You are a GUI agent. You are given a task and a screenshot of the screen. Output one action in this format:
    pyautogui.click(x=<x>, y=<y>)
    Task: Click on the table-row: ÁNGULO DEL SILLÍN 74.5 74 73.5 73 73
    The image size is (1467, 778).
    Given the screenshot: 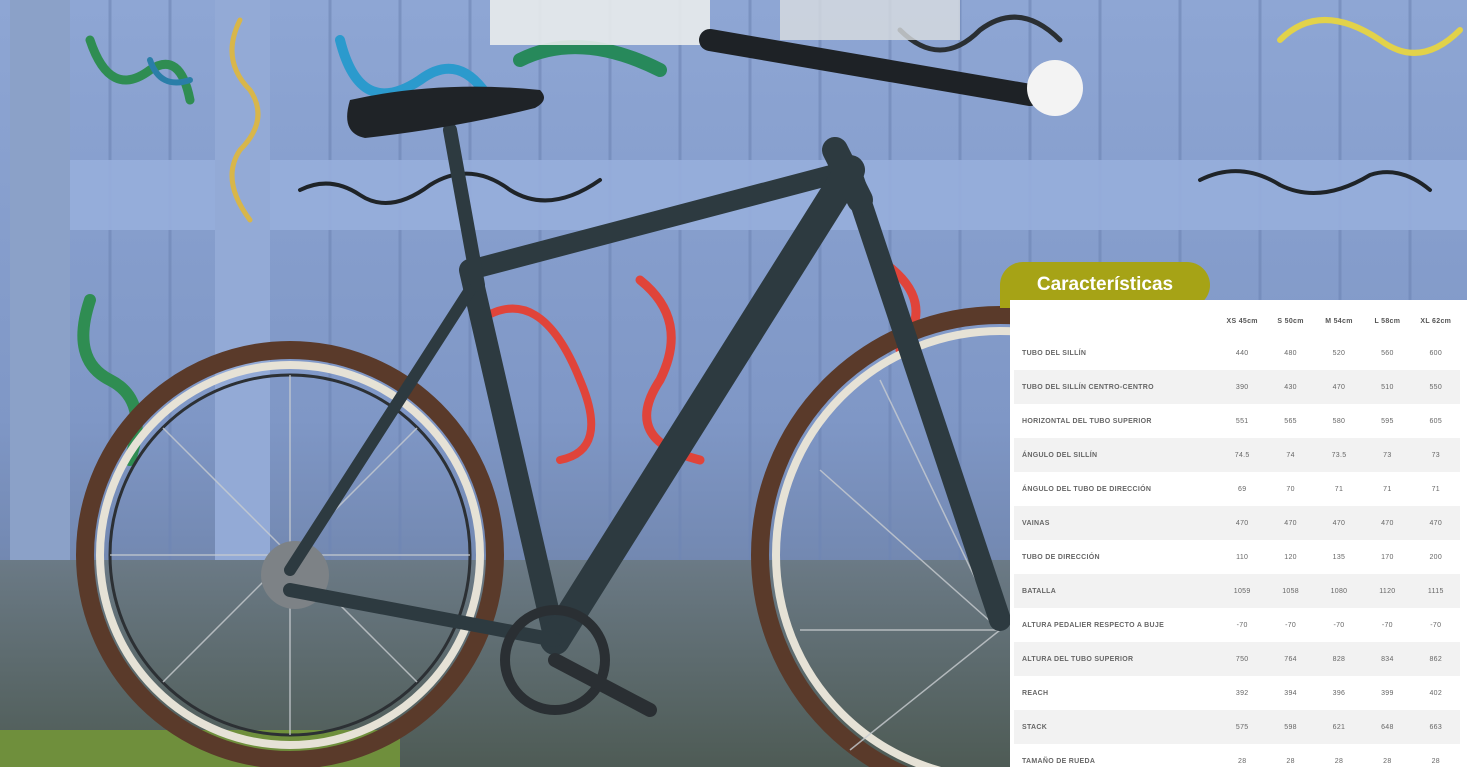 What is the action you would take?
    pyautogui.click(x=1237, y=455)
    